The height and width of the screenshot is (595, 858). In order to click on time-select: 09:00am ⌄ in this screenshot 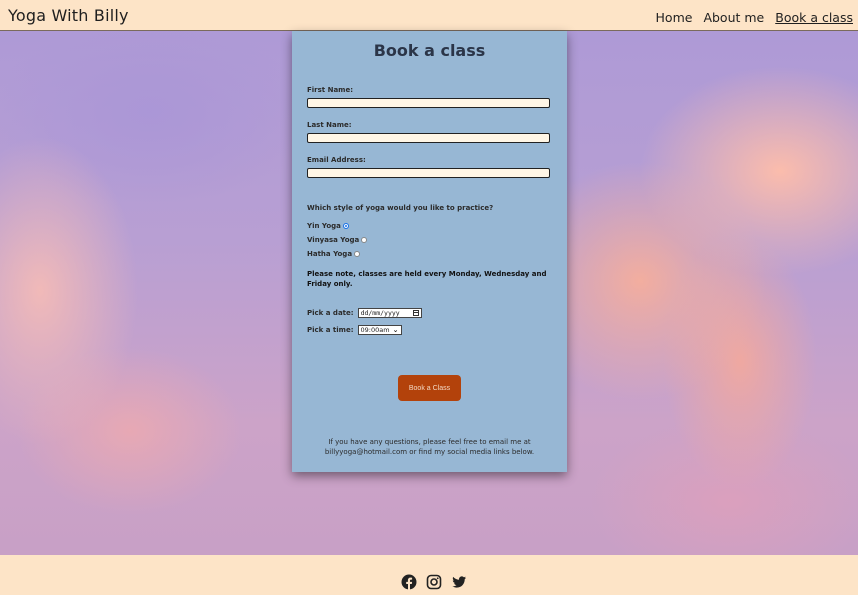, I will do `click(379, 330)`.